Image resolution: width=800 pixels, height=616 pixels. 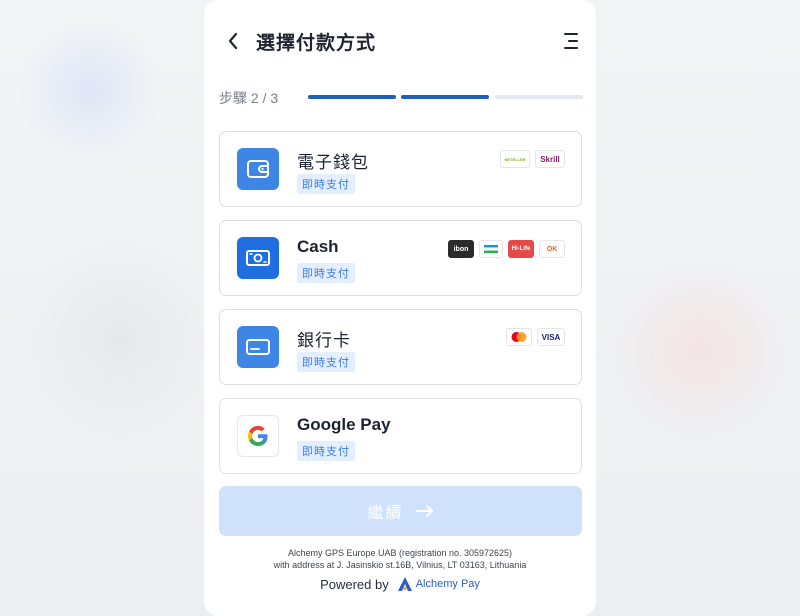 What do you see at coordinates (400, 436) in the screenshot?
I see `payment-method-google-pay: Google Pay 即時支付` at bounding box center [400, 436].